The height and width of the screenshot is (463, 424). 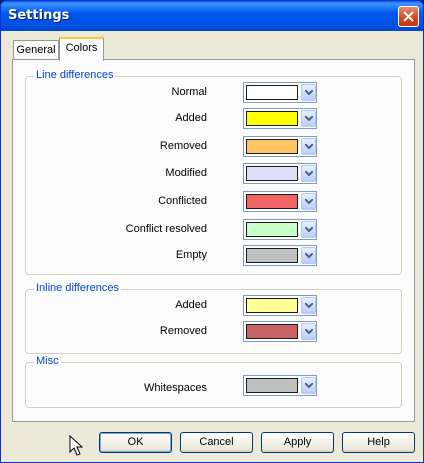 I want to click on tab-colors-label: Colors, so click(x=81, y=48).